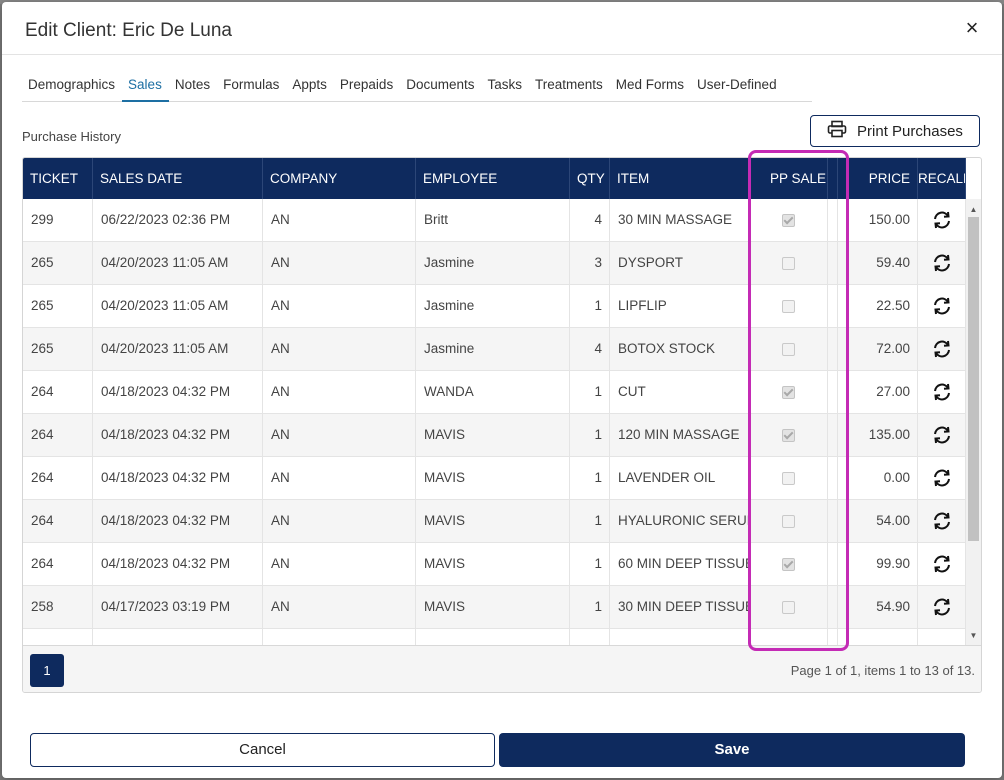 Image resolution: width=1004 pixels, height=780 pixels. What do you see at coordinates (251, 87) in the screenshot?
I see `tab-formulas: Formulas` at bounding box center [251, 87].